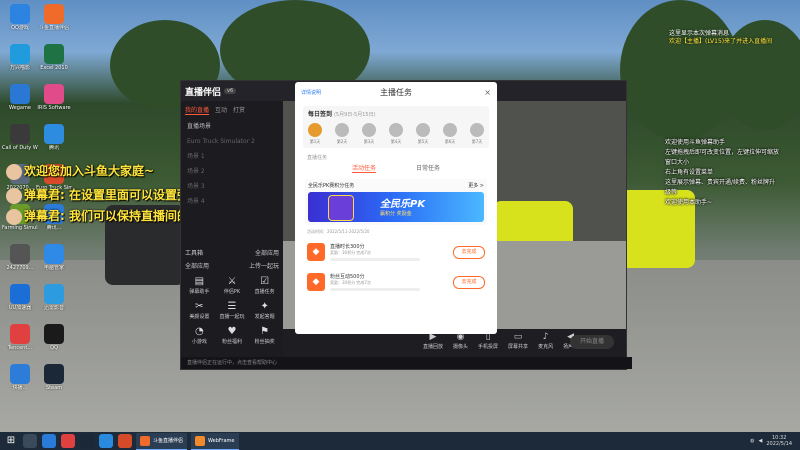 This screenshot has width=800, height=450. What do you see at coordinates (488, 341) in the screenshot?
I see `bottom-tool: ▯ 手机投屏` at bounding box center [488, 341].